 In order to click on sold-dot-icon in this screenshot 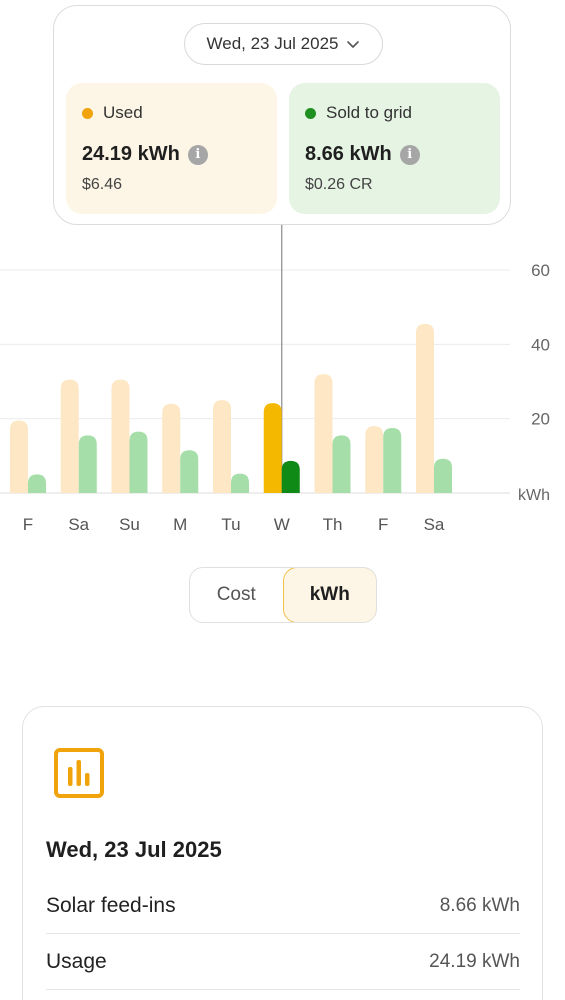, I will do `click(310, 113)`.